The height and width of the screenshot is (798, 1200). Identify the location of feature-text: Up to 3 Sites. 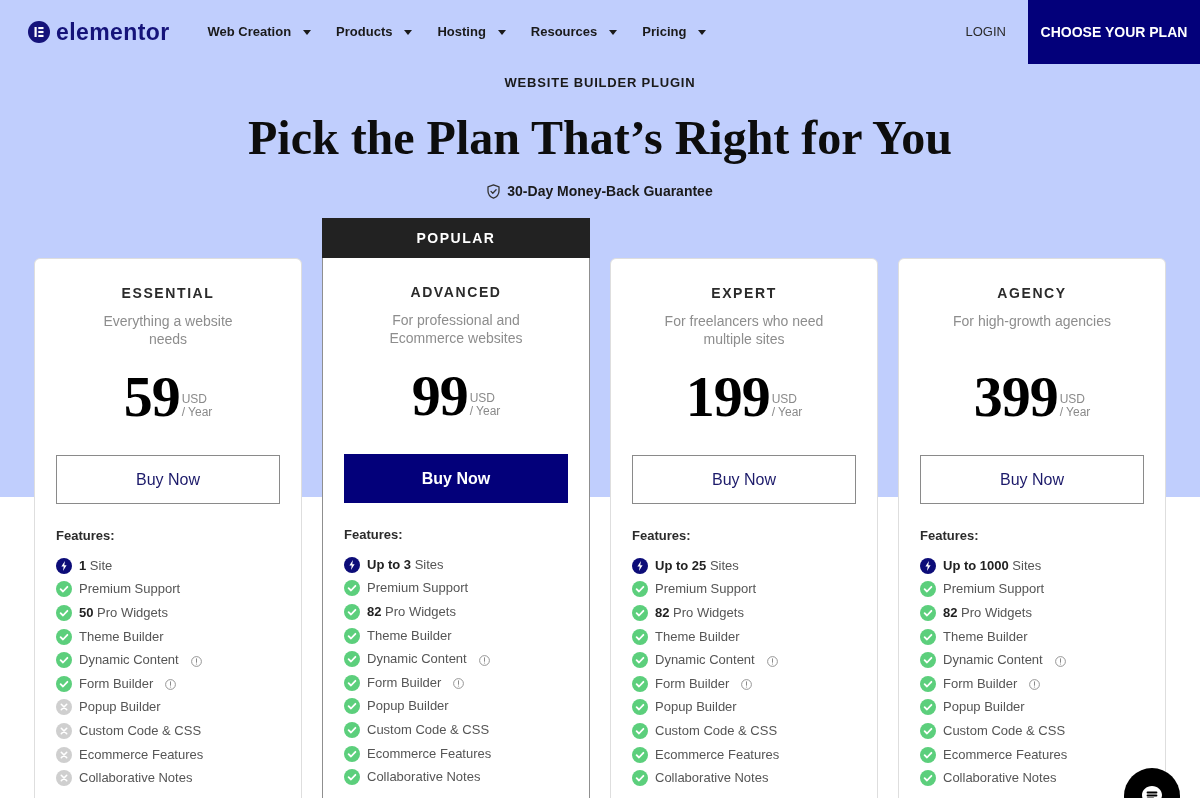
(405, 564).